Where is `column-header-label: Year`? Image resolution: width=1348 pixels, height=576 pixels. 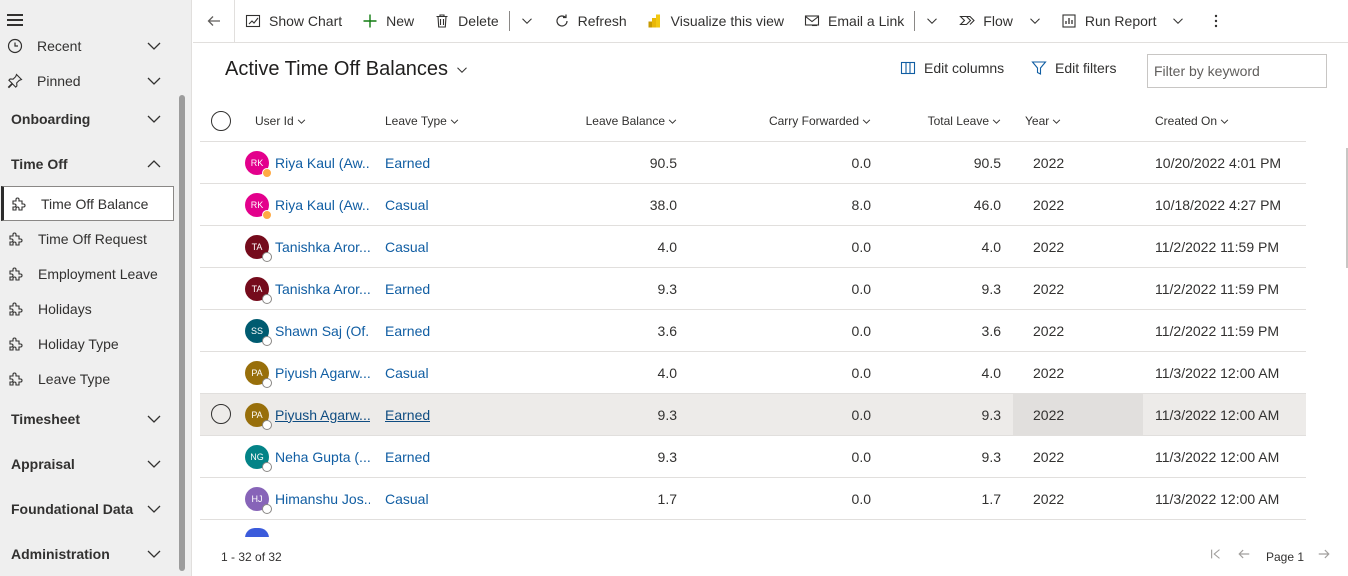
column-header-label: Year is located at coordinates (1037, 121).